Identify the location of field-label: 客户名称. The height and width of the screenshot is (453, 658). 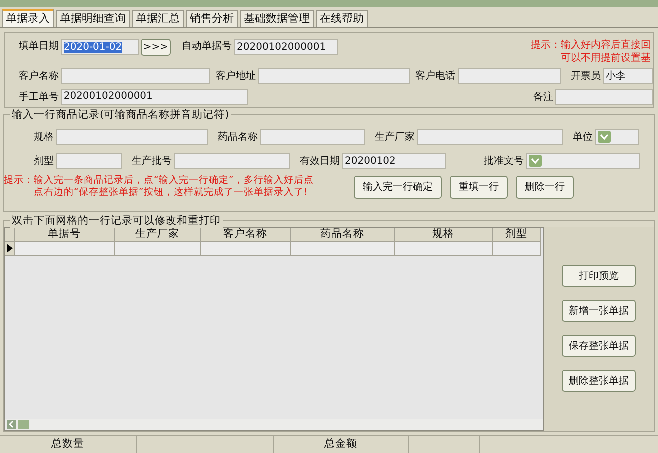
(39, 76).